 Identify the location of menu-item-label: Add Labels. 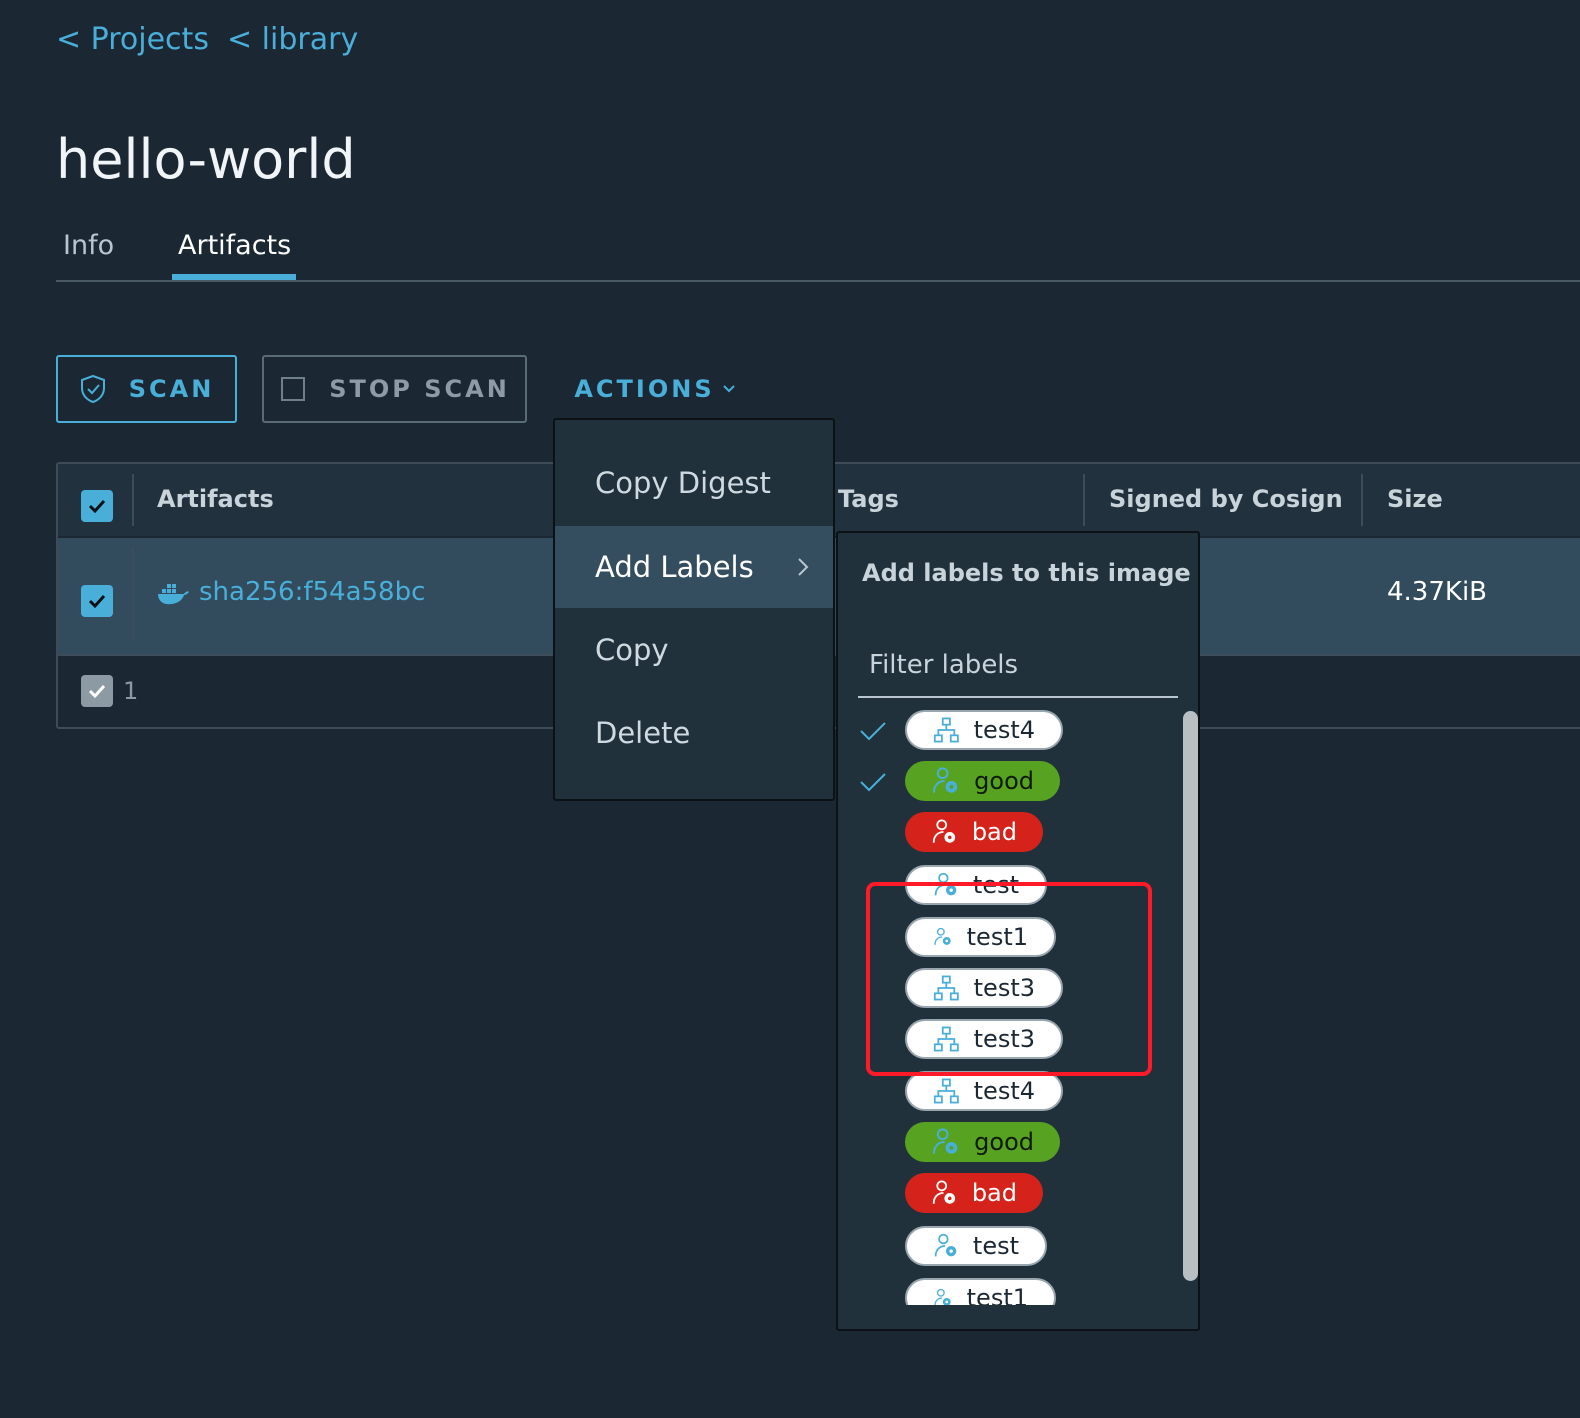
(674, 567).